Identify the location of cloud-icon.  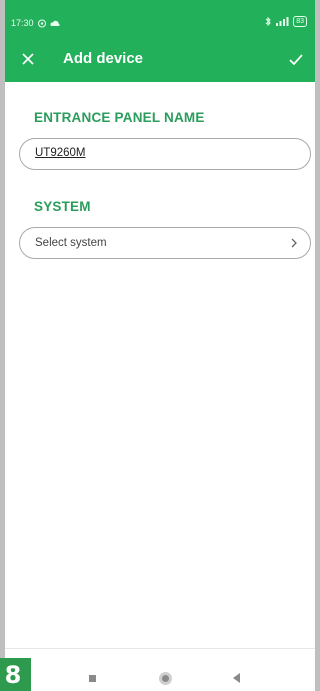
(54, 23).